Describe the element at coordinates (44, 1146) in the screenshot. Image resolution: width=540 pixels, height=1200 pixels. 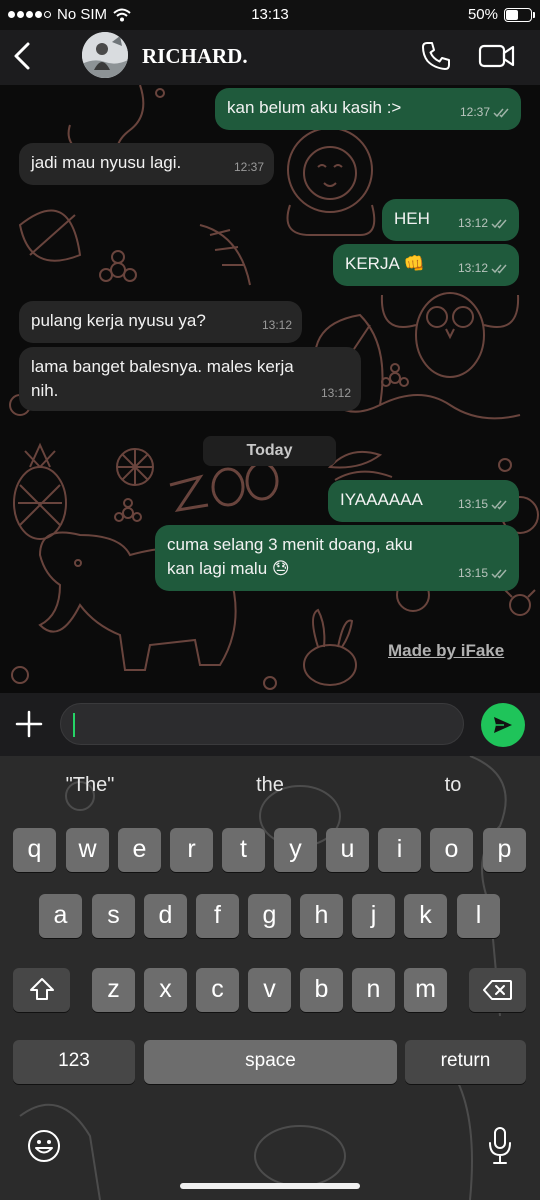
I see `emoji-icon` at that location.